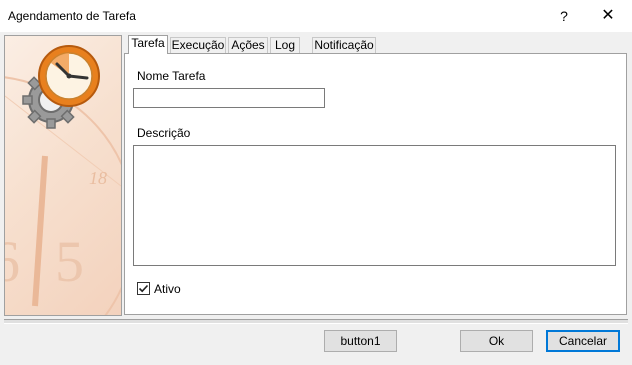  Describe the element at coordinates (198, 45) in the screenshot. I see `tab-execucao: Execução` at that location.